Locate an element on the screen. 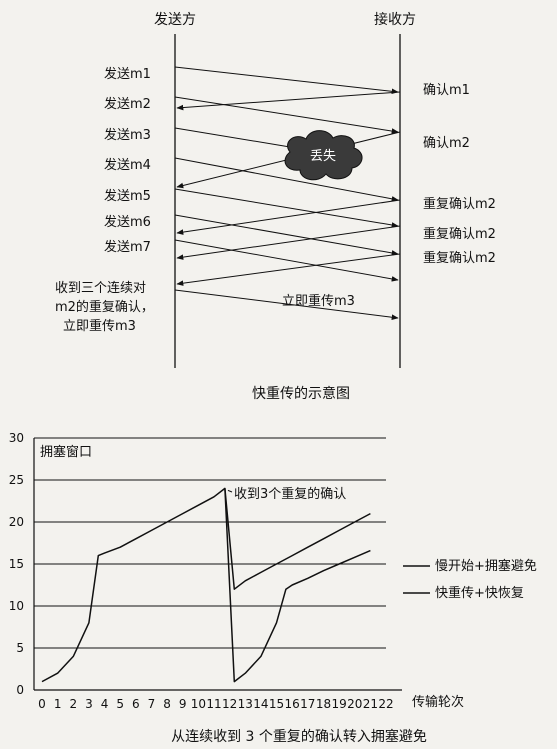 The width and height of the screenshot is (557, 749). legend-label-1: 慢开始+拥塞避免 is located at coordinates (486, 566).